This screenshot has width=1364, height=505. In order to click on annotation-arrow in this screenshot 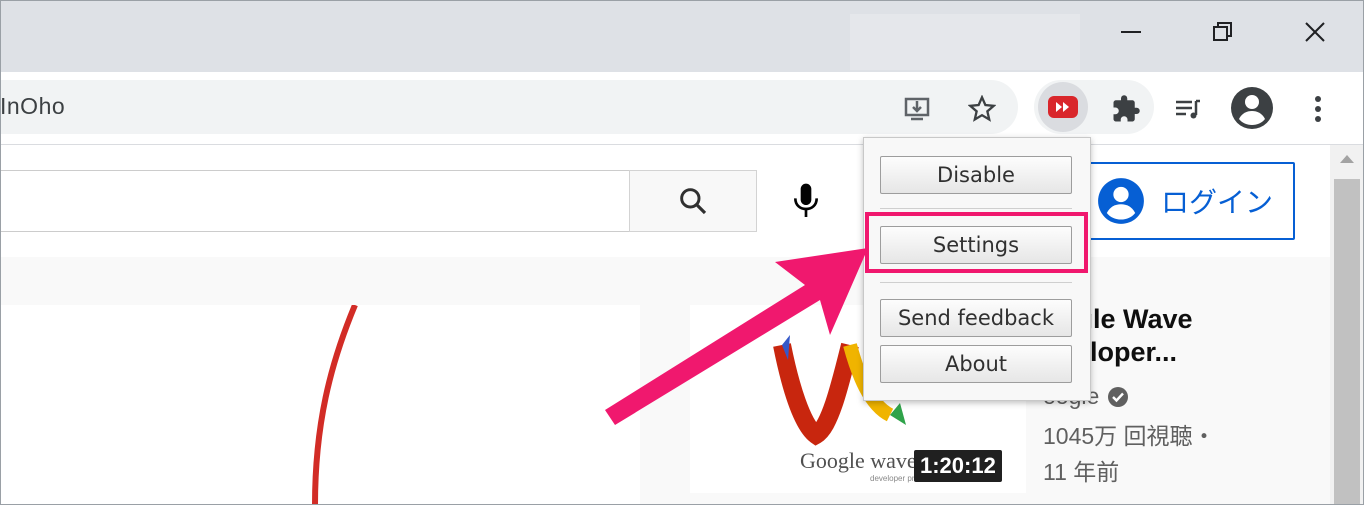, I will do `click(736, 336)`.